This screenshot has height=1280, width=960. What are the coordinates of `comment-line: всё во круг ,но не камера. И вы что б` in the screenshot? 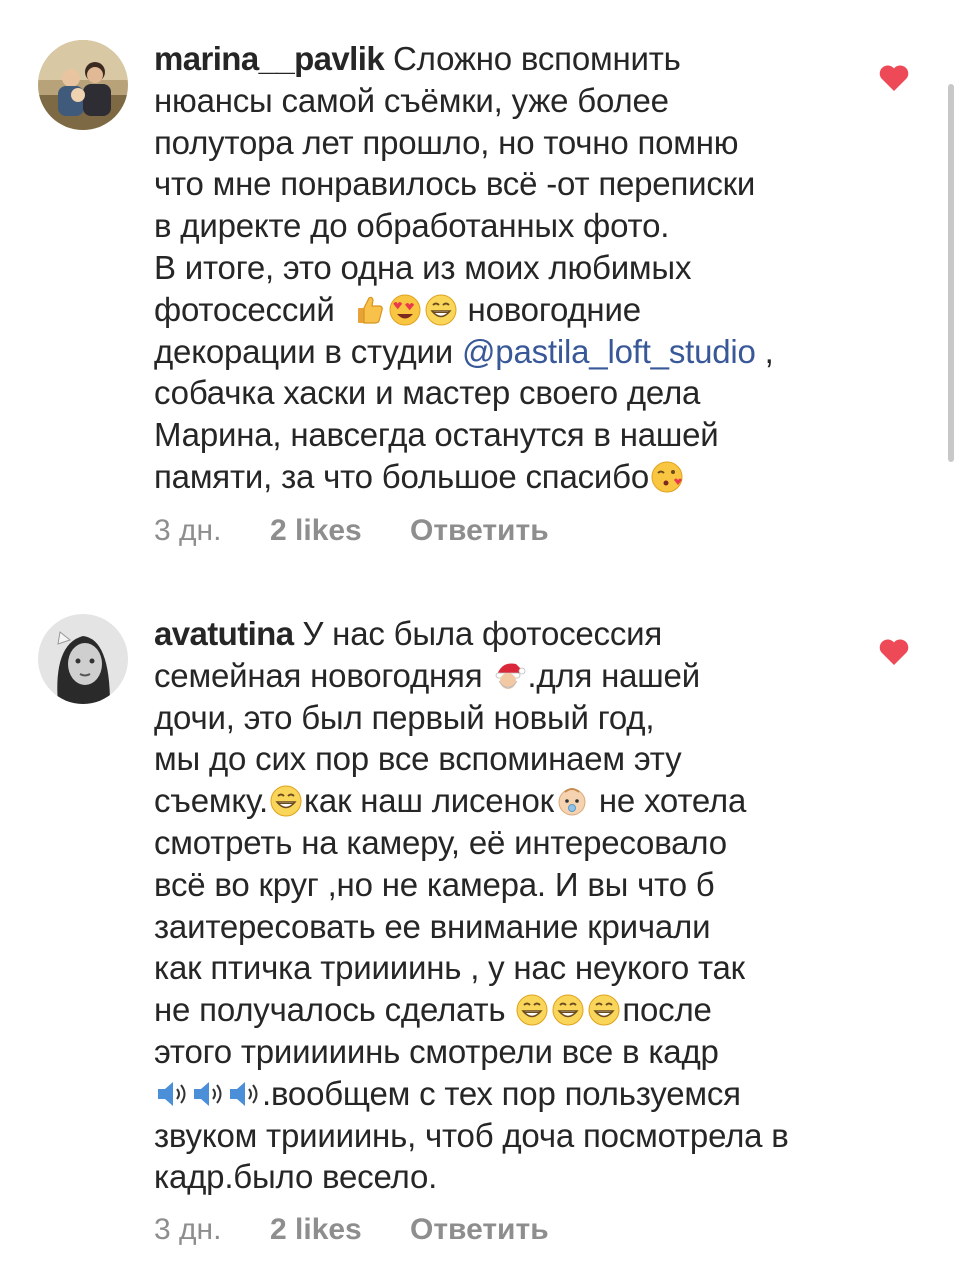 It's located at (434, 884).